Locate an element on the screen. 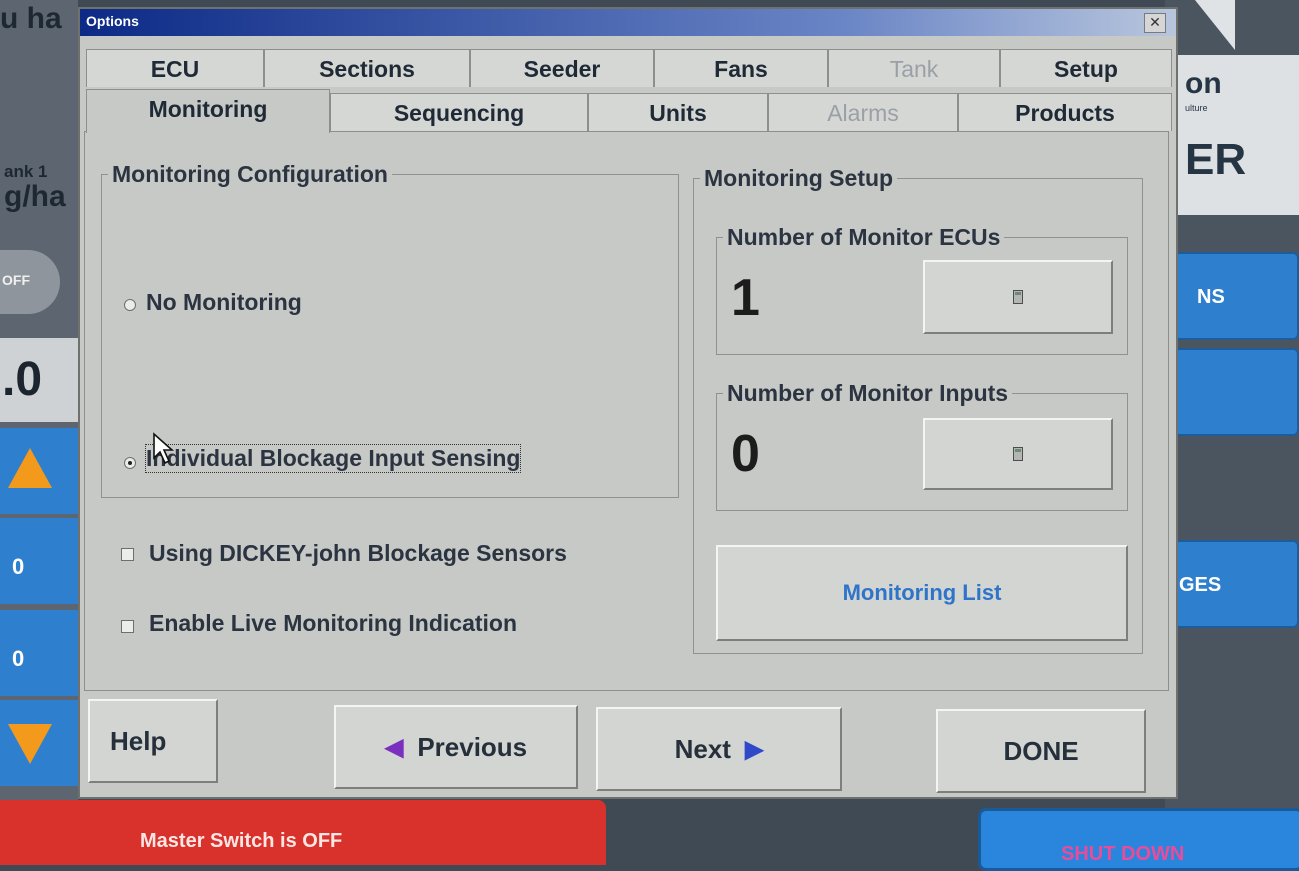 This screenshot has height=871, width=1299. master-switch-status: Master Switch is OFF is located at coordinates (303, 832).